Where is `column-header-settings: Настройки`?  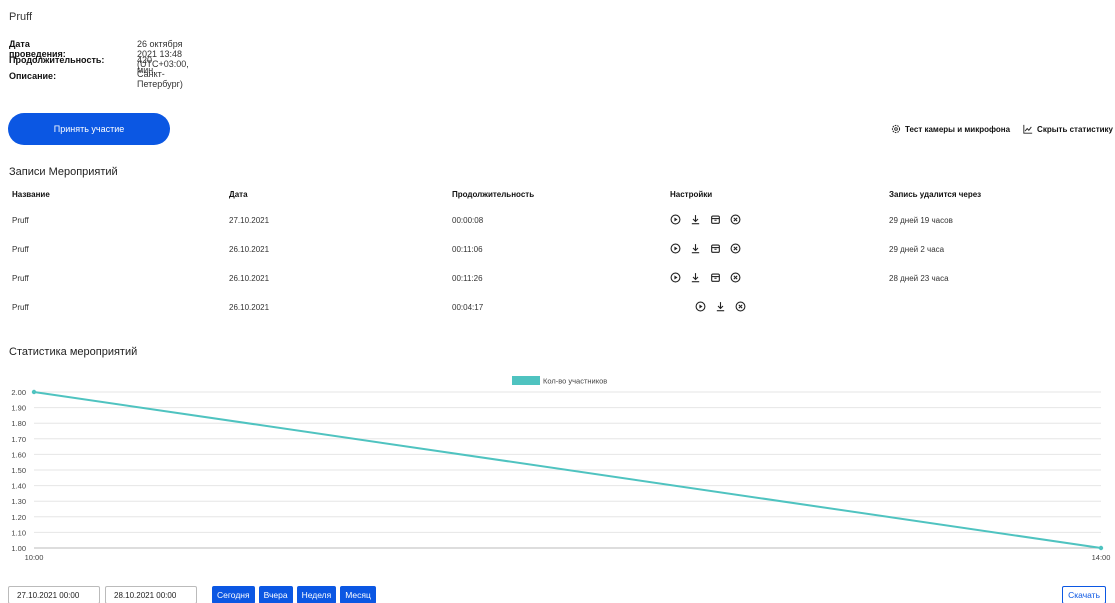
column-header-settings: Настройки is located at coordinates (691, 194).